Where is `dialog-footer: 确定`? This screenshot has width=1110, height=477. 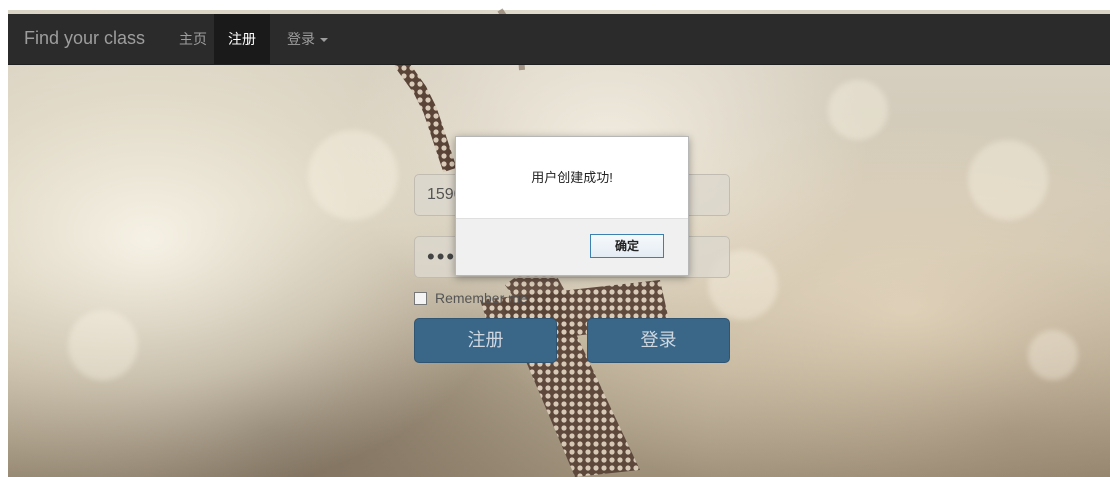
dialog-footer: 确定 is located at coordinates (572, 246).